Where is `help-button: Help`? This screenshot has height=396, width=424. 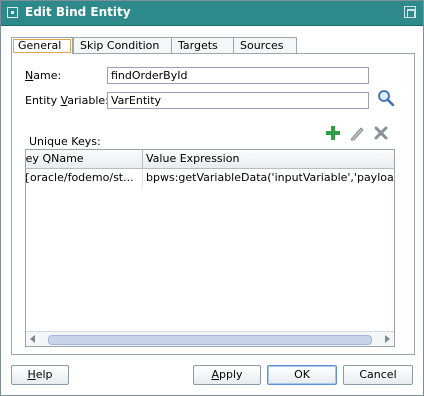 help-button: Help is located at coordinates (40, 375).